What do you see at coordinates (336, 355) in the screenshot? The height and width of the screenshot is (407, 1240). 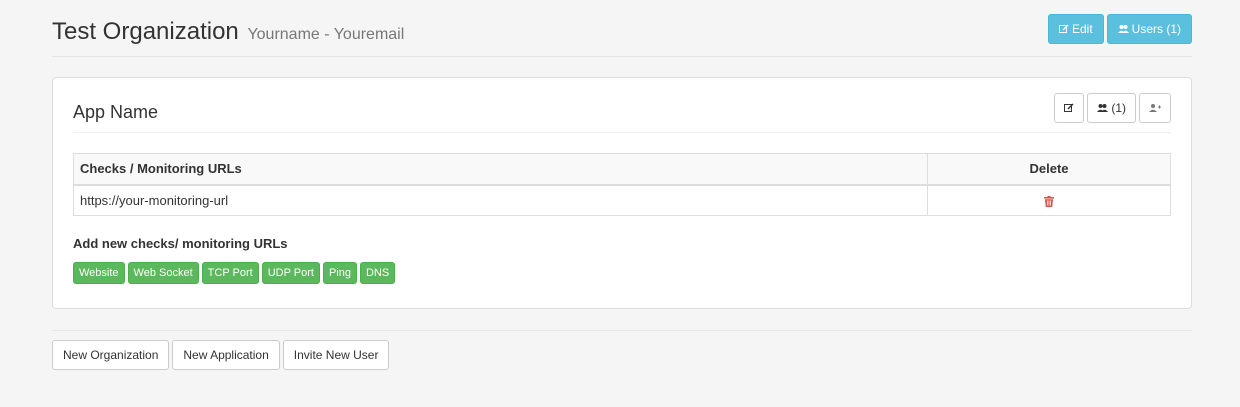 I see `invite-new-user-button: Invite New User` at bounding box center [336, 355].